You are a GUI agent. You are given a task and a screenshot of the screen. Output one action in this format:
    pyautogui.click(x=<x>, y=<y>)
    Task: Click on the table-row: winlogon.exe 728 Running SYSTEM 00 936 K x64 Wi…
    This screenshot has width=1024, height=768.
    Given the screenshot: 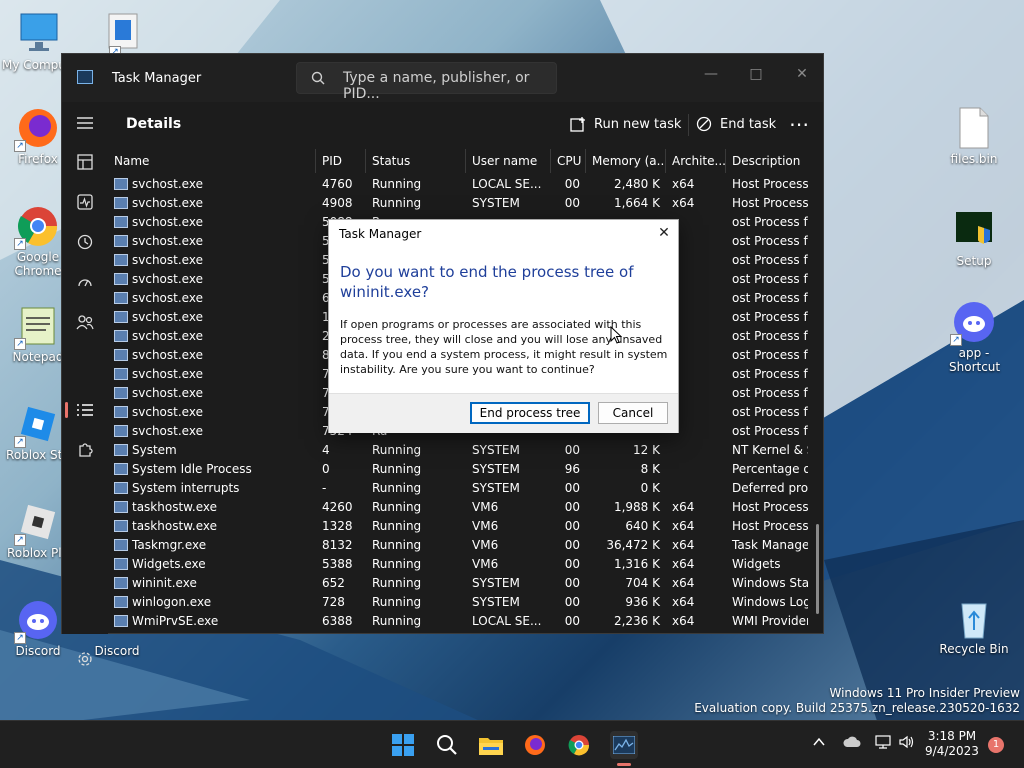 What is the action you would take?
    pyautogui.click(x=458, y=602)
    